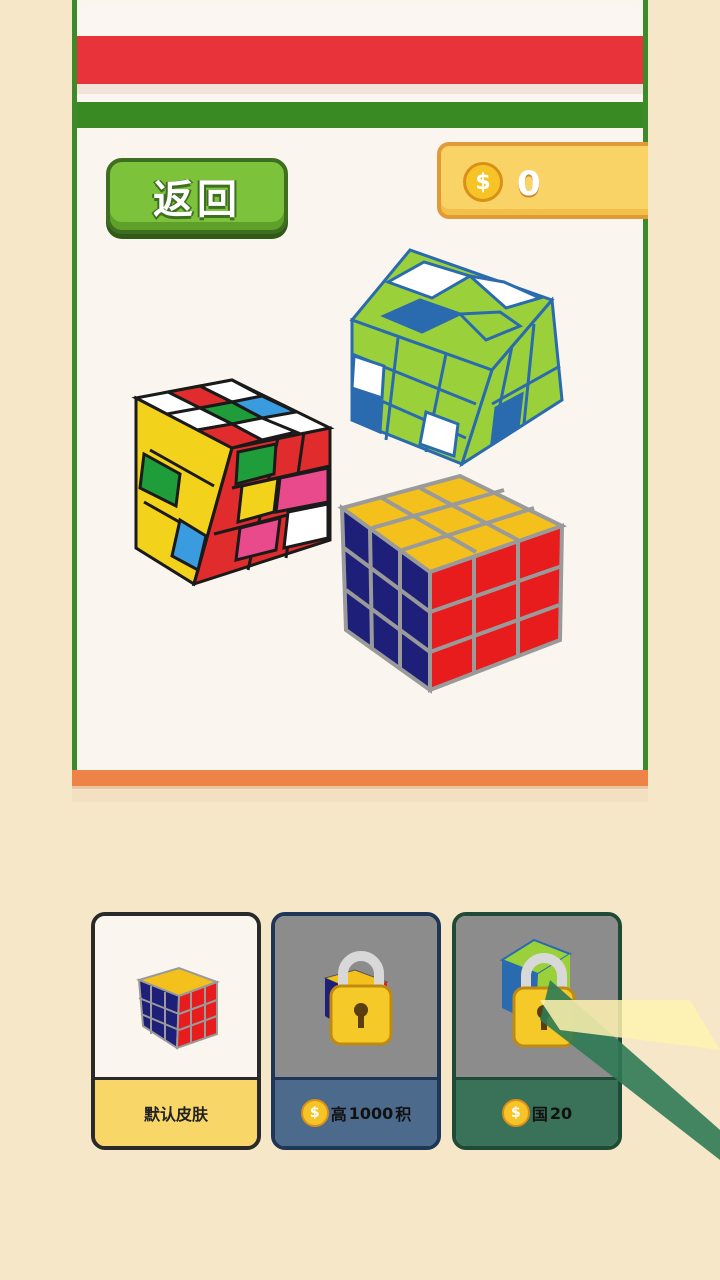 Image resolution: width=720 pixels, height=1280 pixels. What do you see at coordinates (371, 1113) in the screenshot?
I see `price-value: 1000` at bounding box center [371, 1113].